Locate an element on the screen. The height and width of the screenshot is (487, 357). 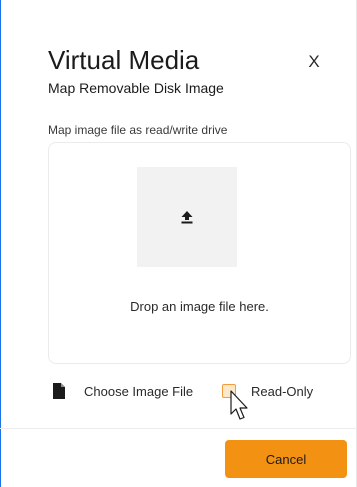
mouse-pointer-icon is located at coordinates (239, 405).